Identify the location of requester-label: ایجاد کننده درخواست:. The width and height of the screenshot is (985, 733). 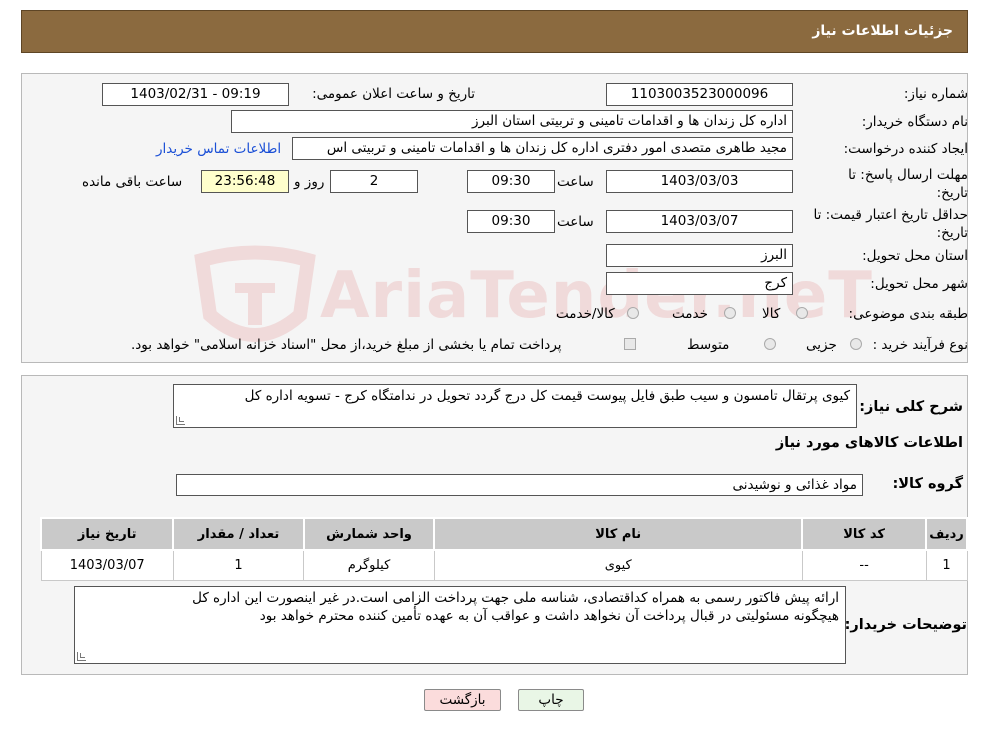
(905, 149).